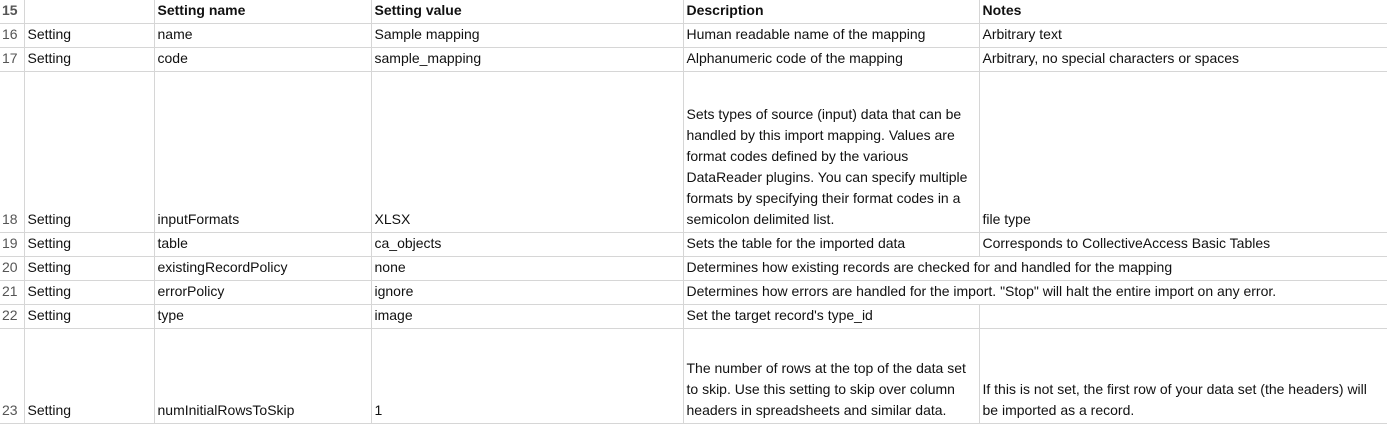 The image size is (1387, 424). I want to click on column-header-description: Description, so click(831, 12).